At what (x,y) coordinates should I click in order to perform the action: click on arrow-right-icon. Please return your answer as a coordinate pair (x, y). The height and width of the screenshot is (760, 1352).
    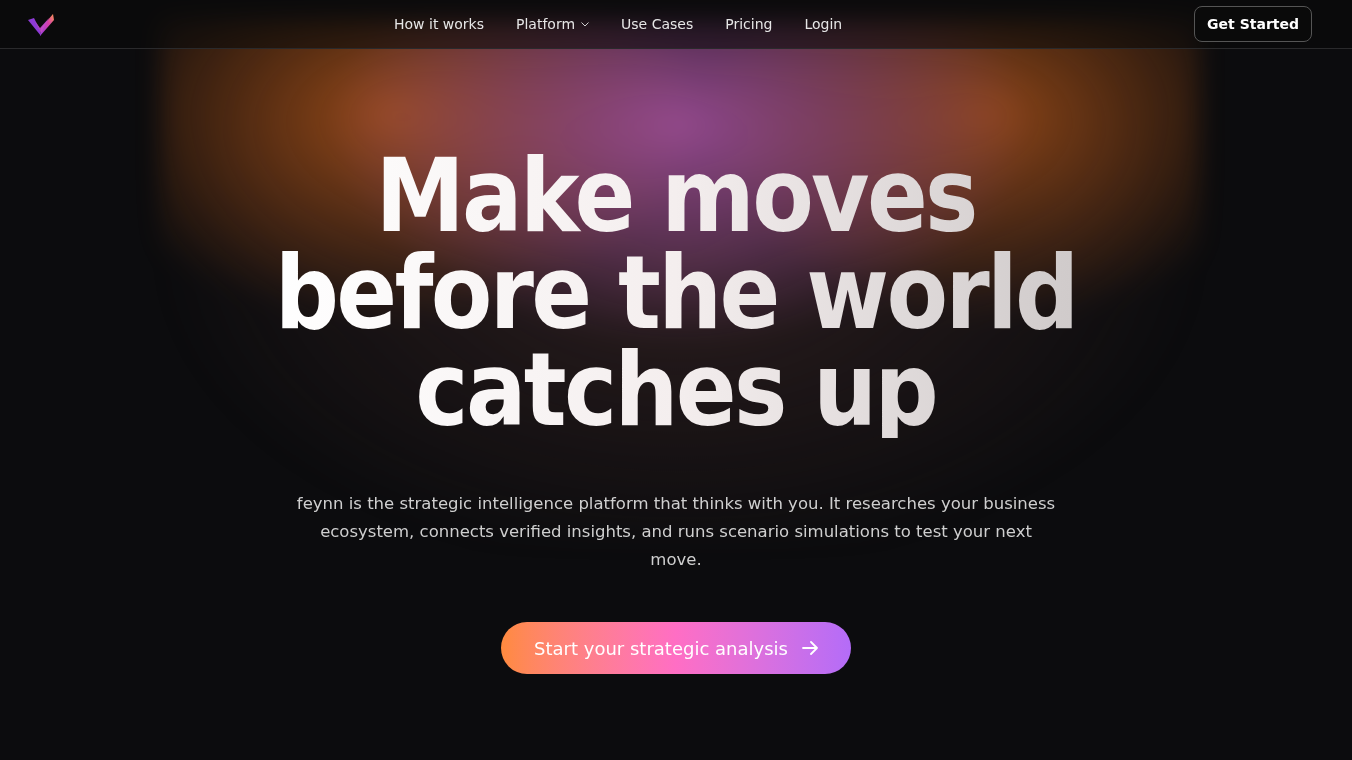
    Looking at the image, I should click on (809, 648).